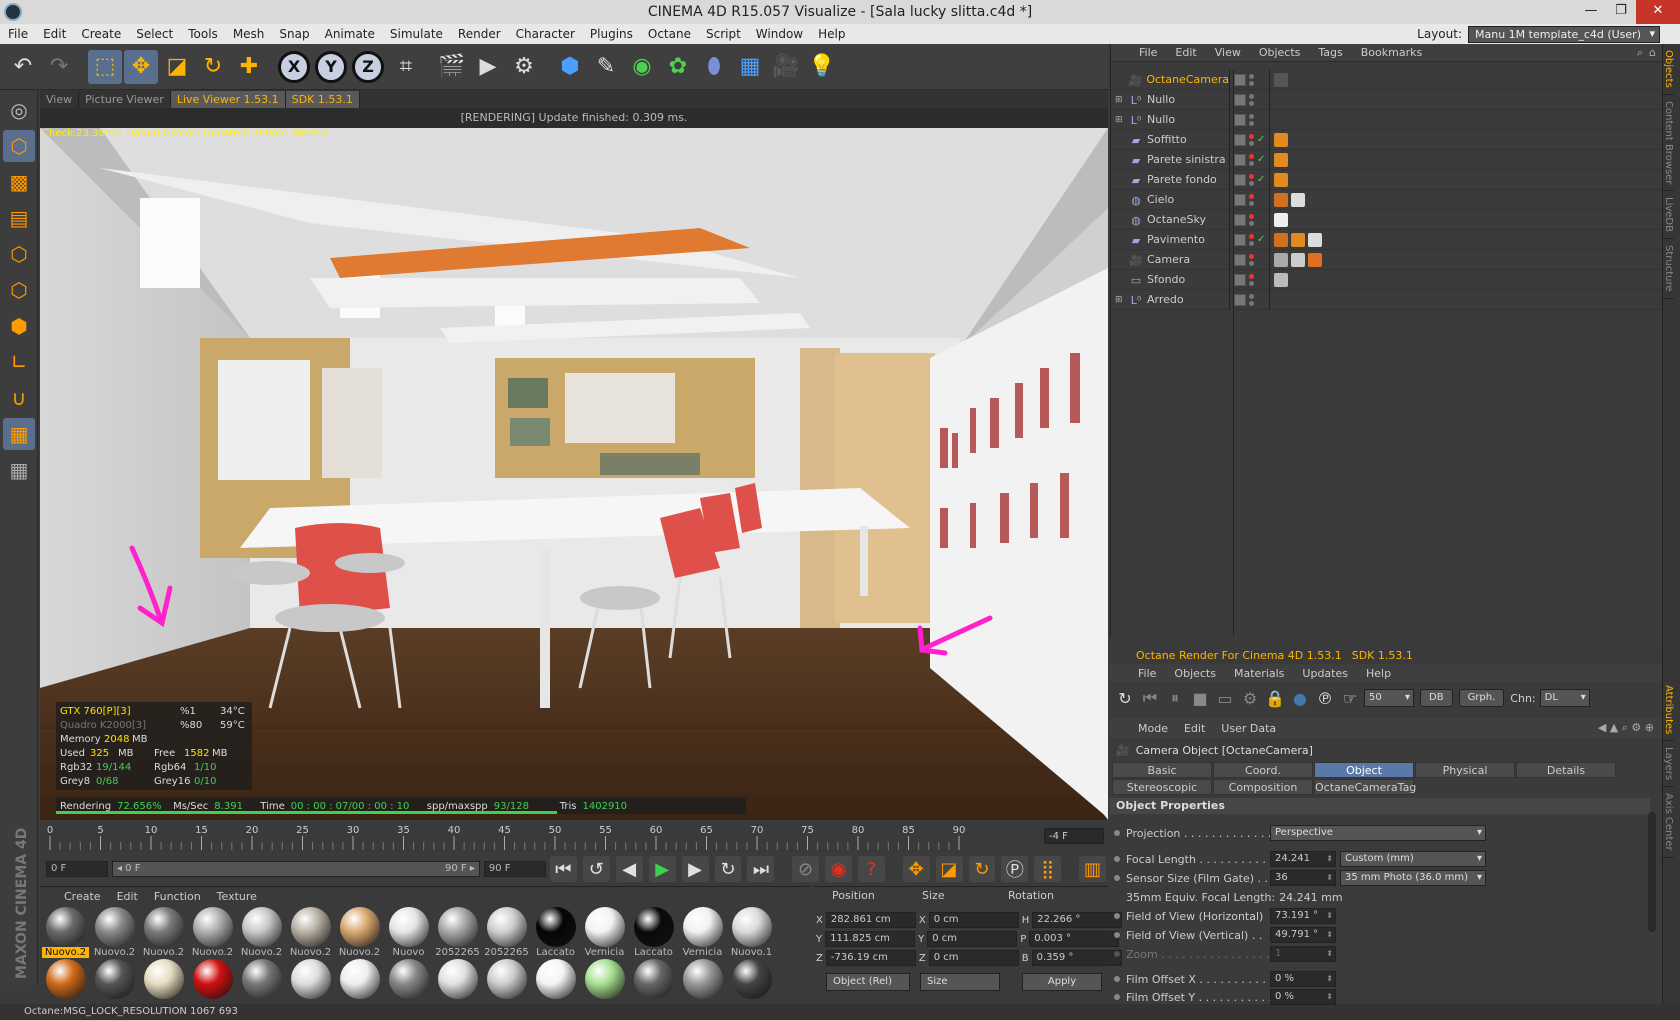 This screenshot has height=1020, width=1680. Describe the element at coordinates (261, 933) in the screenshot. I see `material-swatch: Nuovo.2` at that location.